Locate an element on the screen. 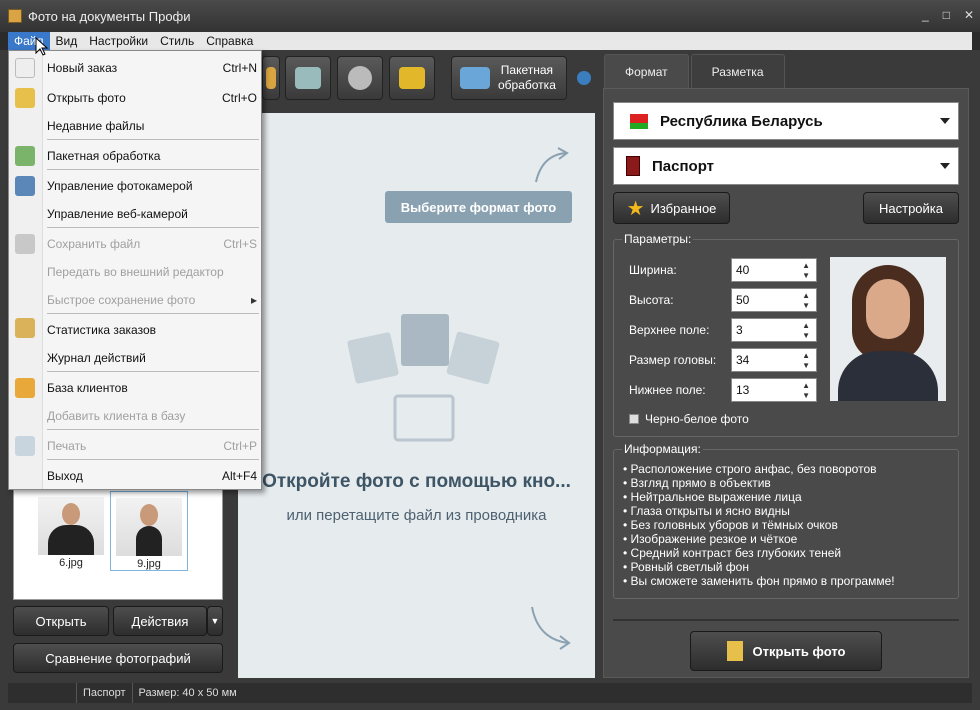 The height and width of the screenshot is (710, 980). actions-button: Действия is located at coordinates (160, 621).